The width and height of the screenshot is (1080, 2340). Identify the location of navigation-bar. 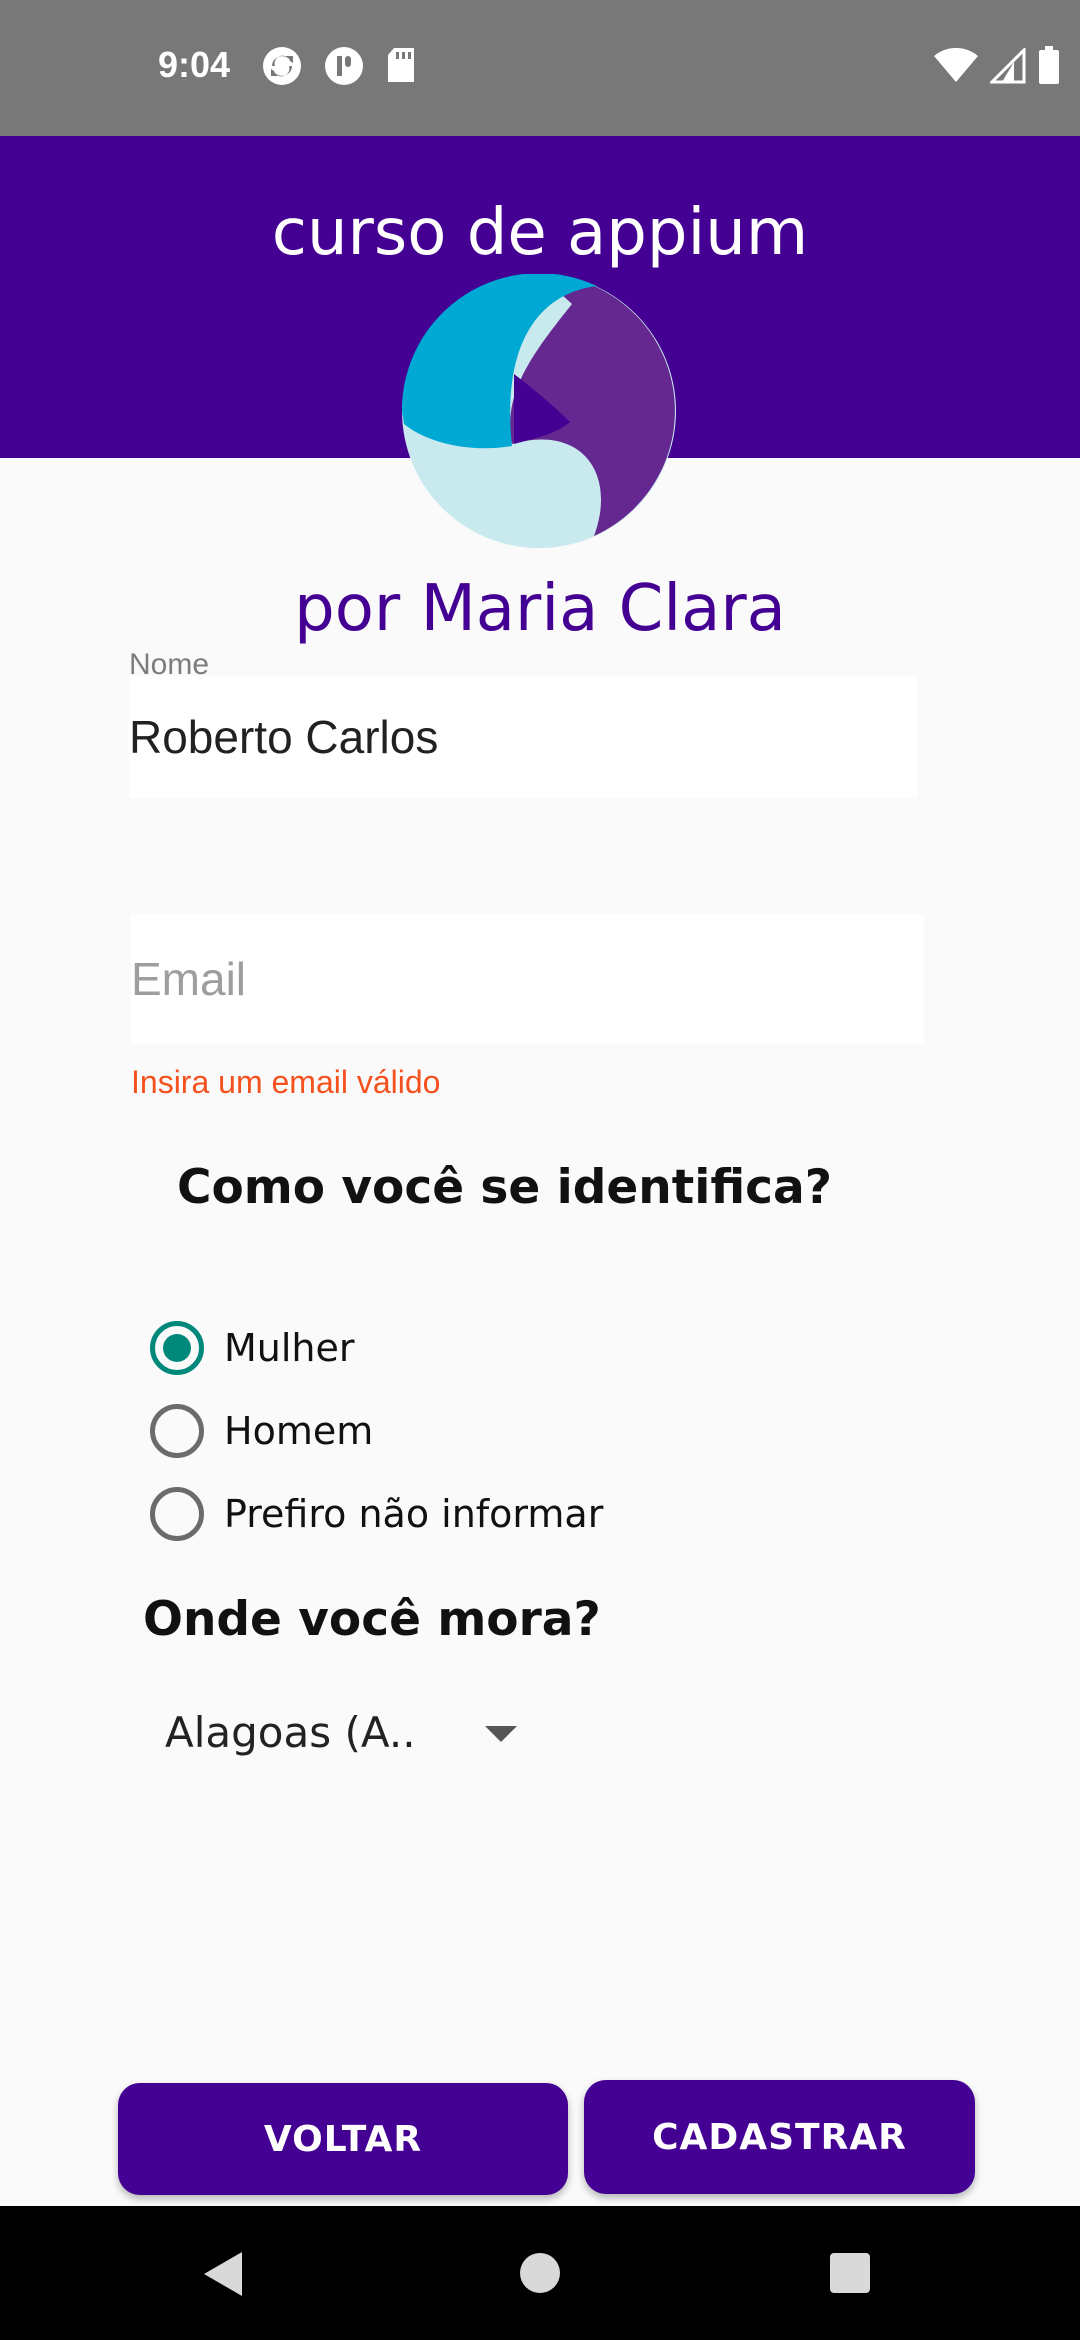
(540, 2273).